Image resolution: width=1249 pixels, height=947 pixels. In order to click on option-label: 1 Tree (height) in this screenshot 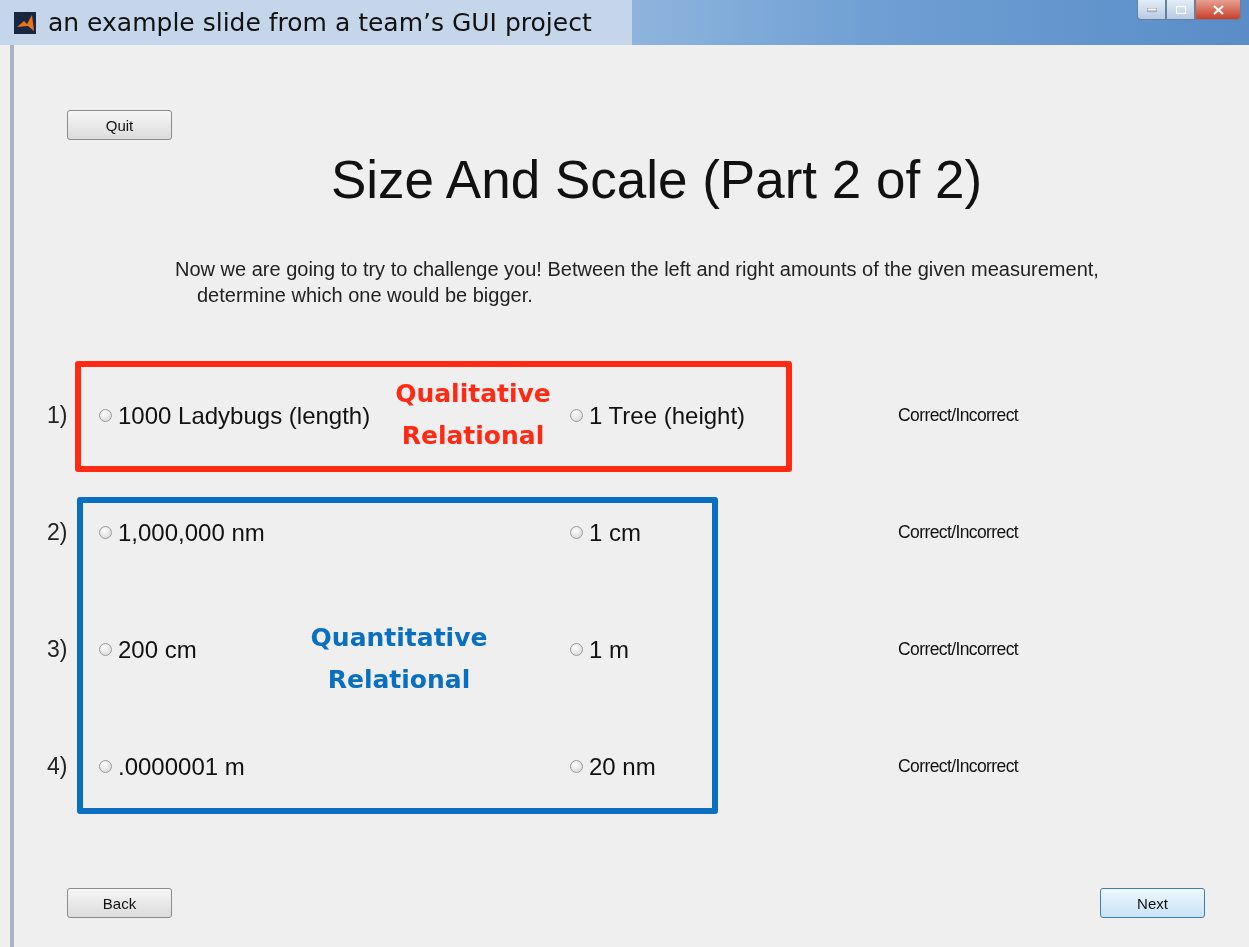, I will do `click(667, 415)`.